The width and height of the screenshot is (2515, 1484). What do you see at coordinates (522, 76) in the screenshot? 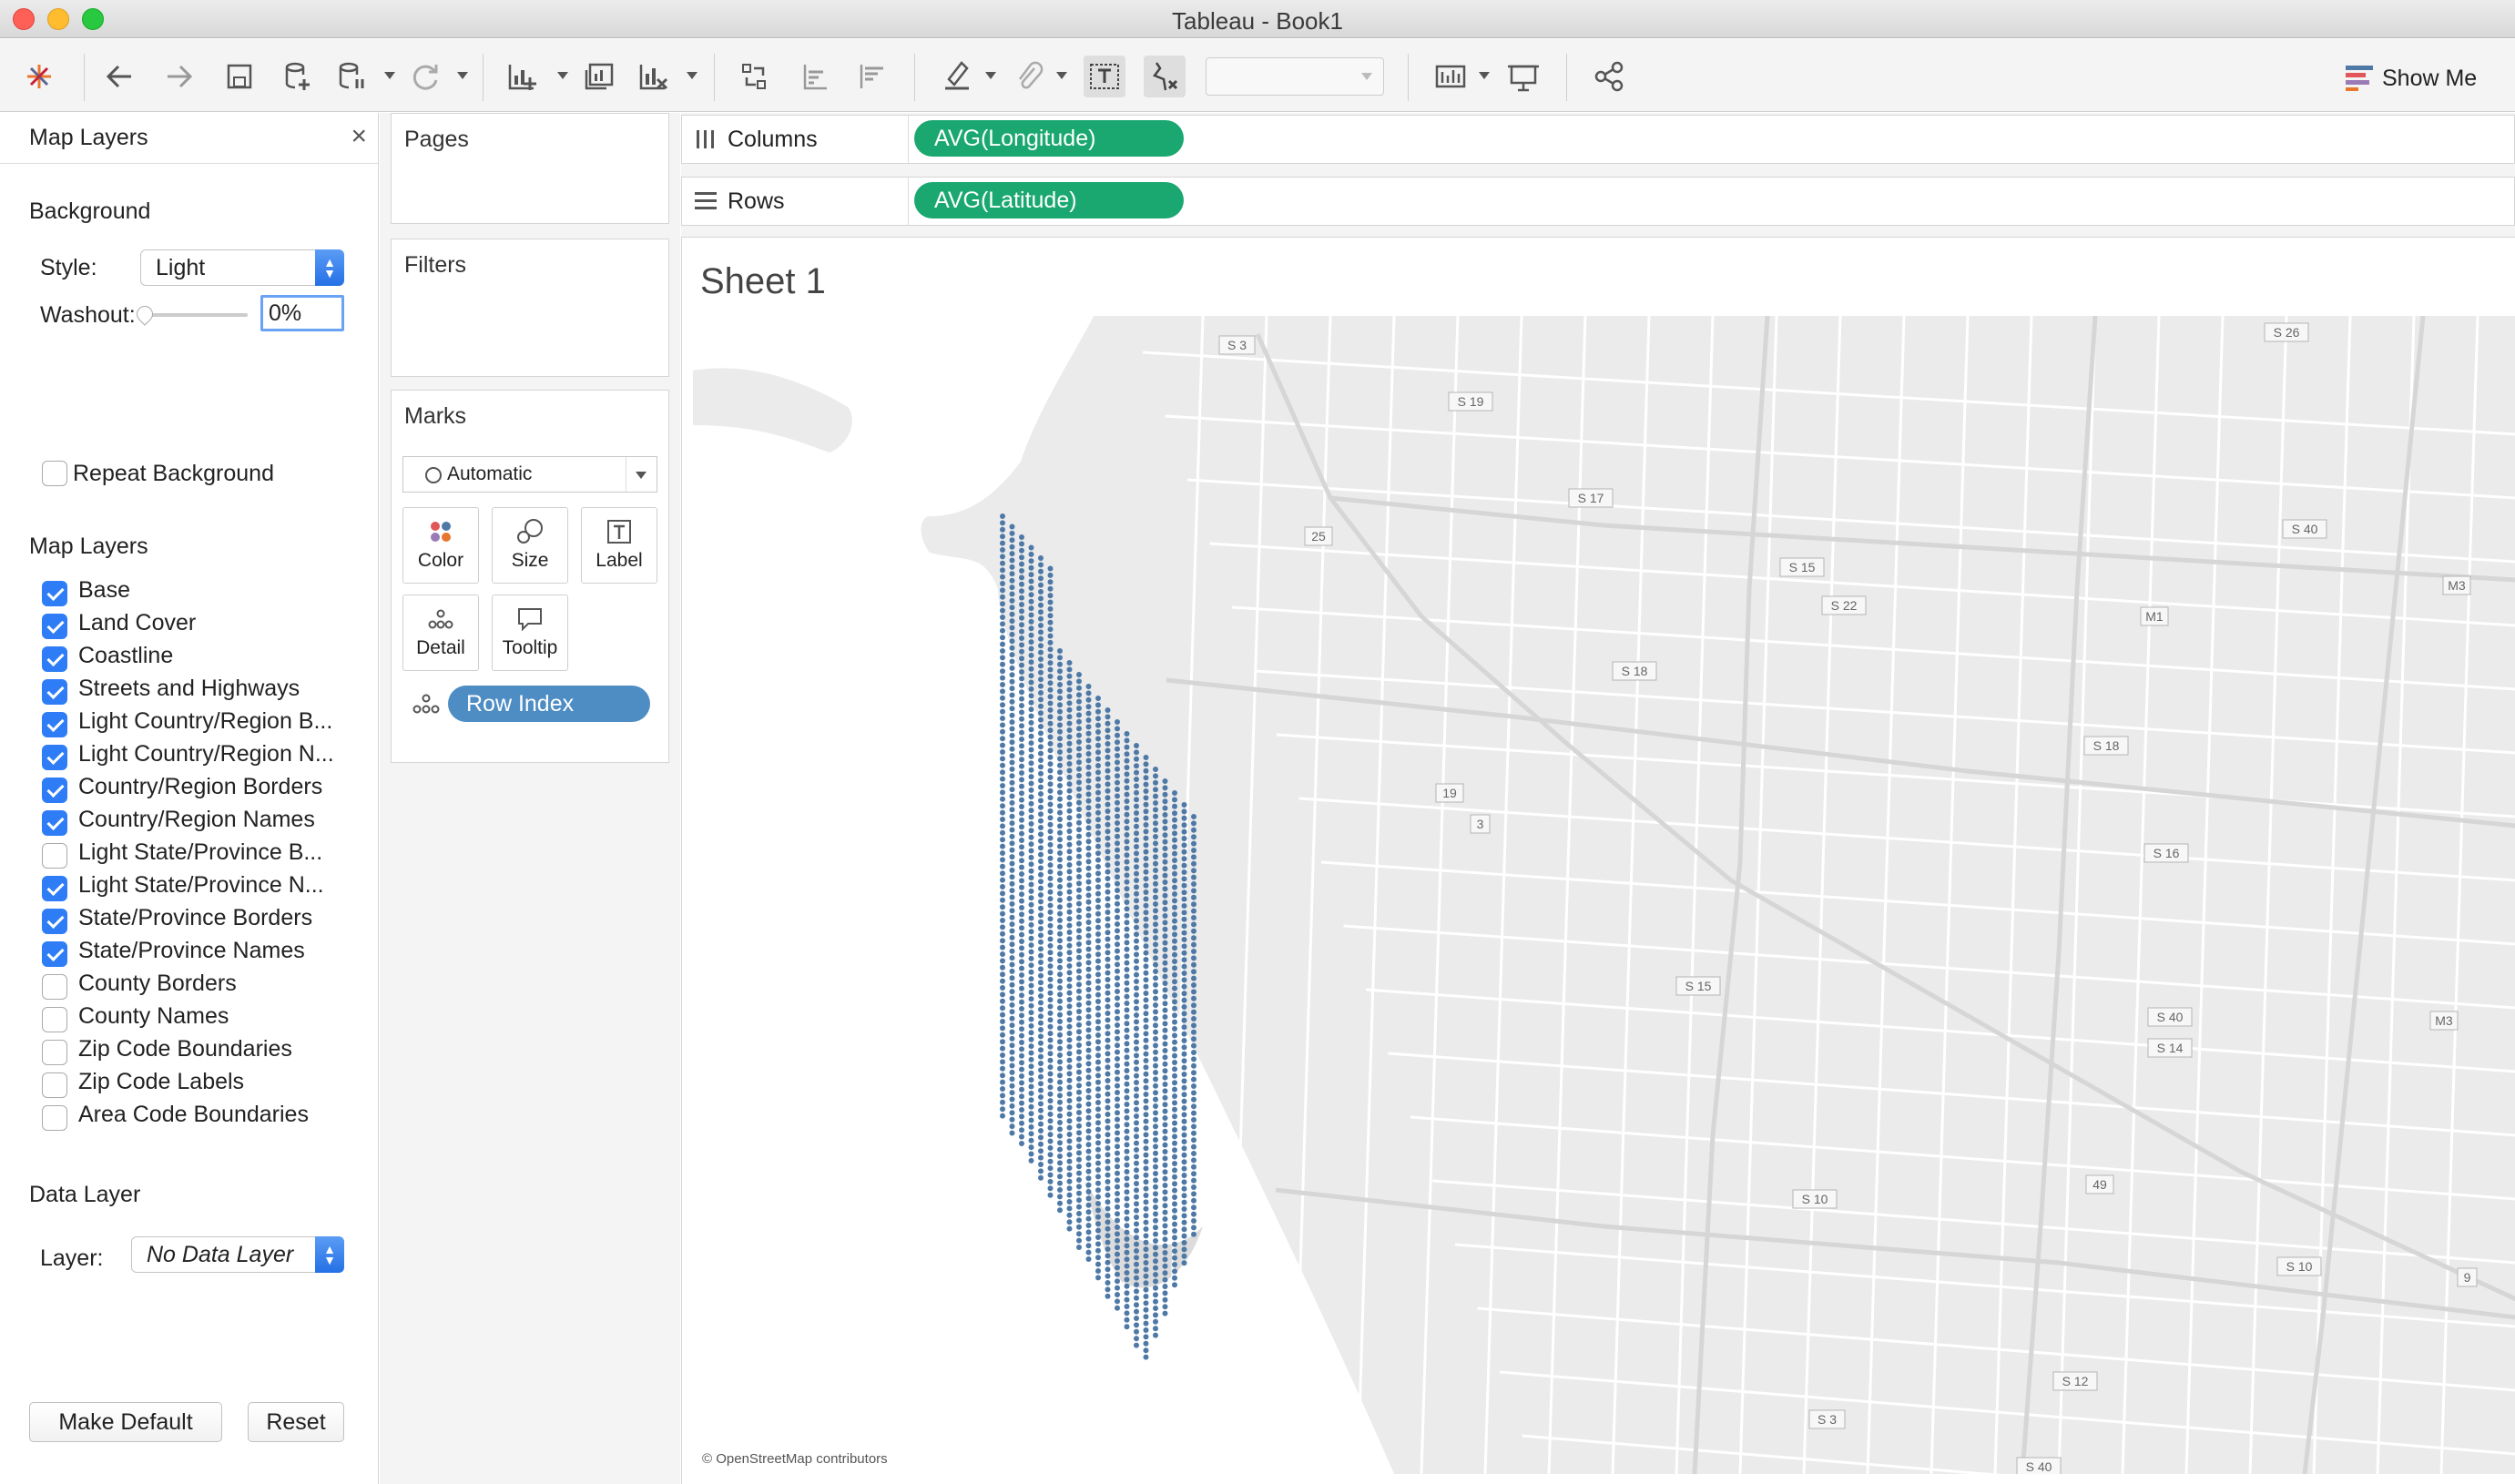
I see `new-worksheet-icon` at bounding box center [522, 76].